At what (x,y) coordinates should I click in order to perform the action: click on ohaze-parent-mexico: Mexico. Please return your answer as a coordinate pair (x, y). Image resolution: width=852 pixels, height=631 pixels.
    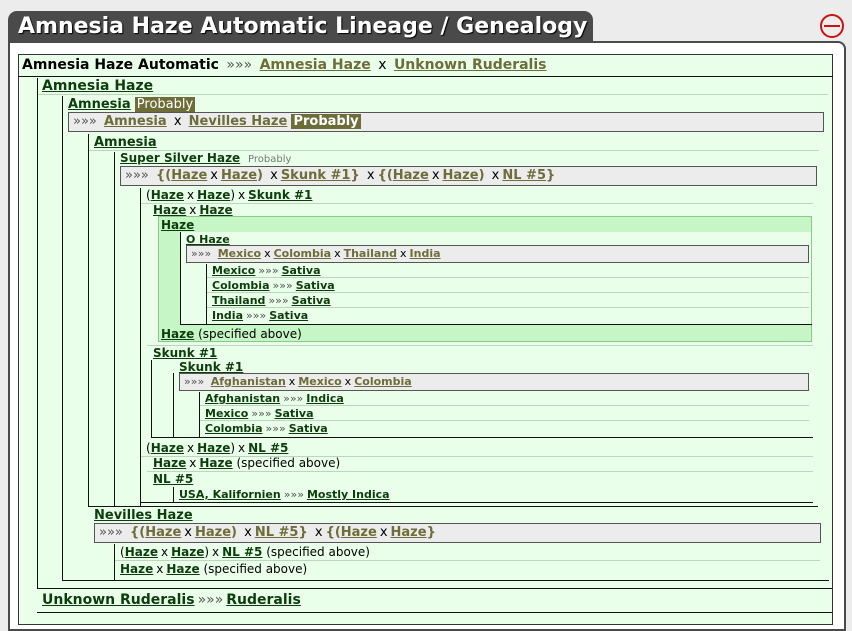
    Looking at the image, I should click on (239, 253).